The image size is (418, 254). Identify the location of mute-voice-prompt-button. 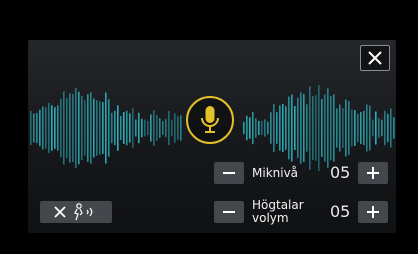
(76, 212).